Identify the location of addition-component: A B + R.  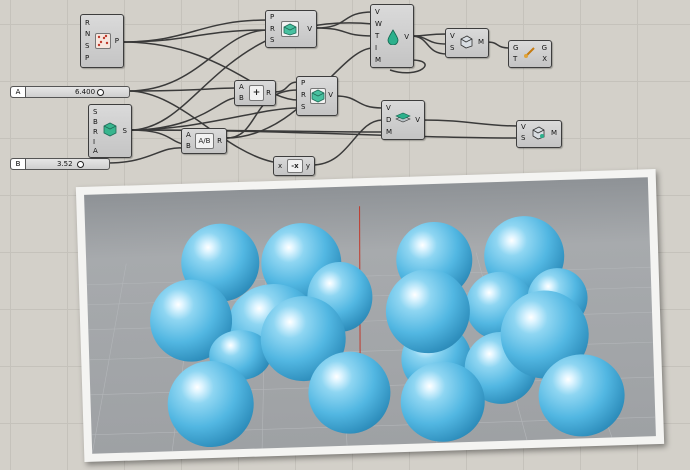
(255, 93).